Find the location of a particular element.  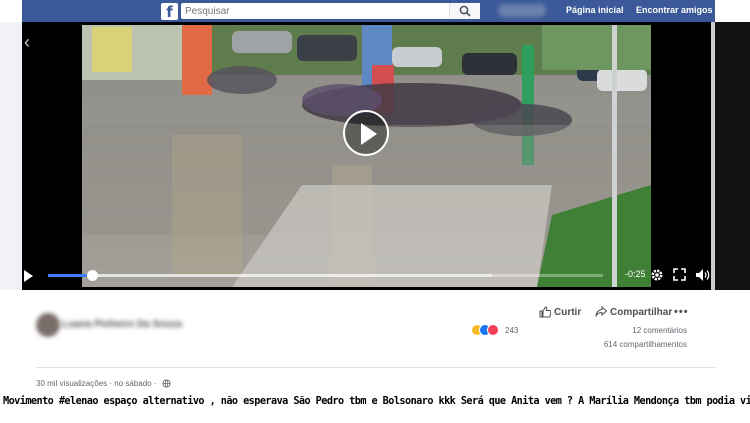

post-meta: 30 mil visualizações · no sábado · is located at coordinates (103, 383).